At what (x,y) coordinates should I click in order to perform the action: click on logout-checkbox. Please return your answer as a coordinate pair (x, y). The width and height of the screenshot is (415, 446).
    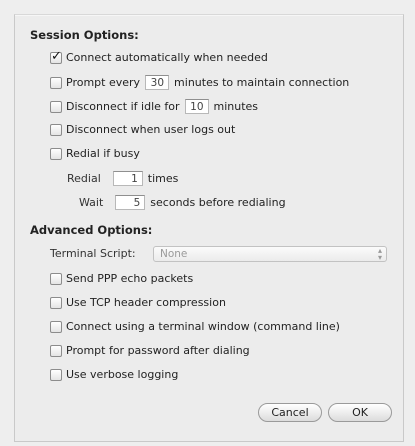
    Looking at the image, I should click on (56, 129).